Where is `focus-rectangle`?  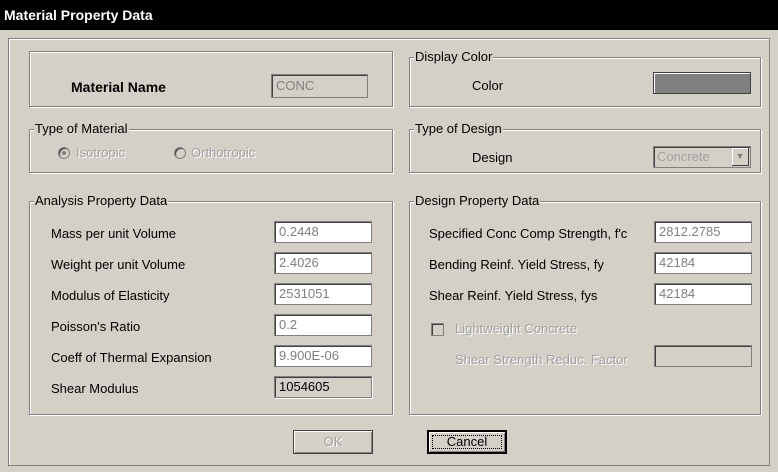 focus-rectangle is located at coordinates (467, 442).